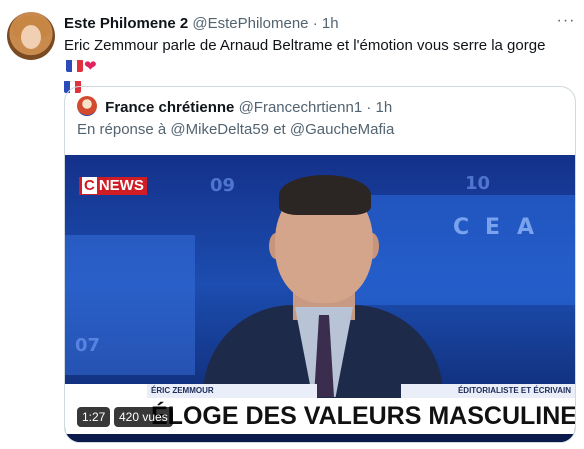  What do you see at coordinates (478, 183) in the screenshot?
I see `studio-number: 10` at bounding box center [478, 183].